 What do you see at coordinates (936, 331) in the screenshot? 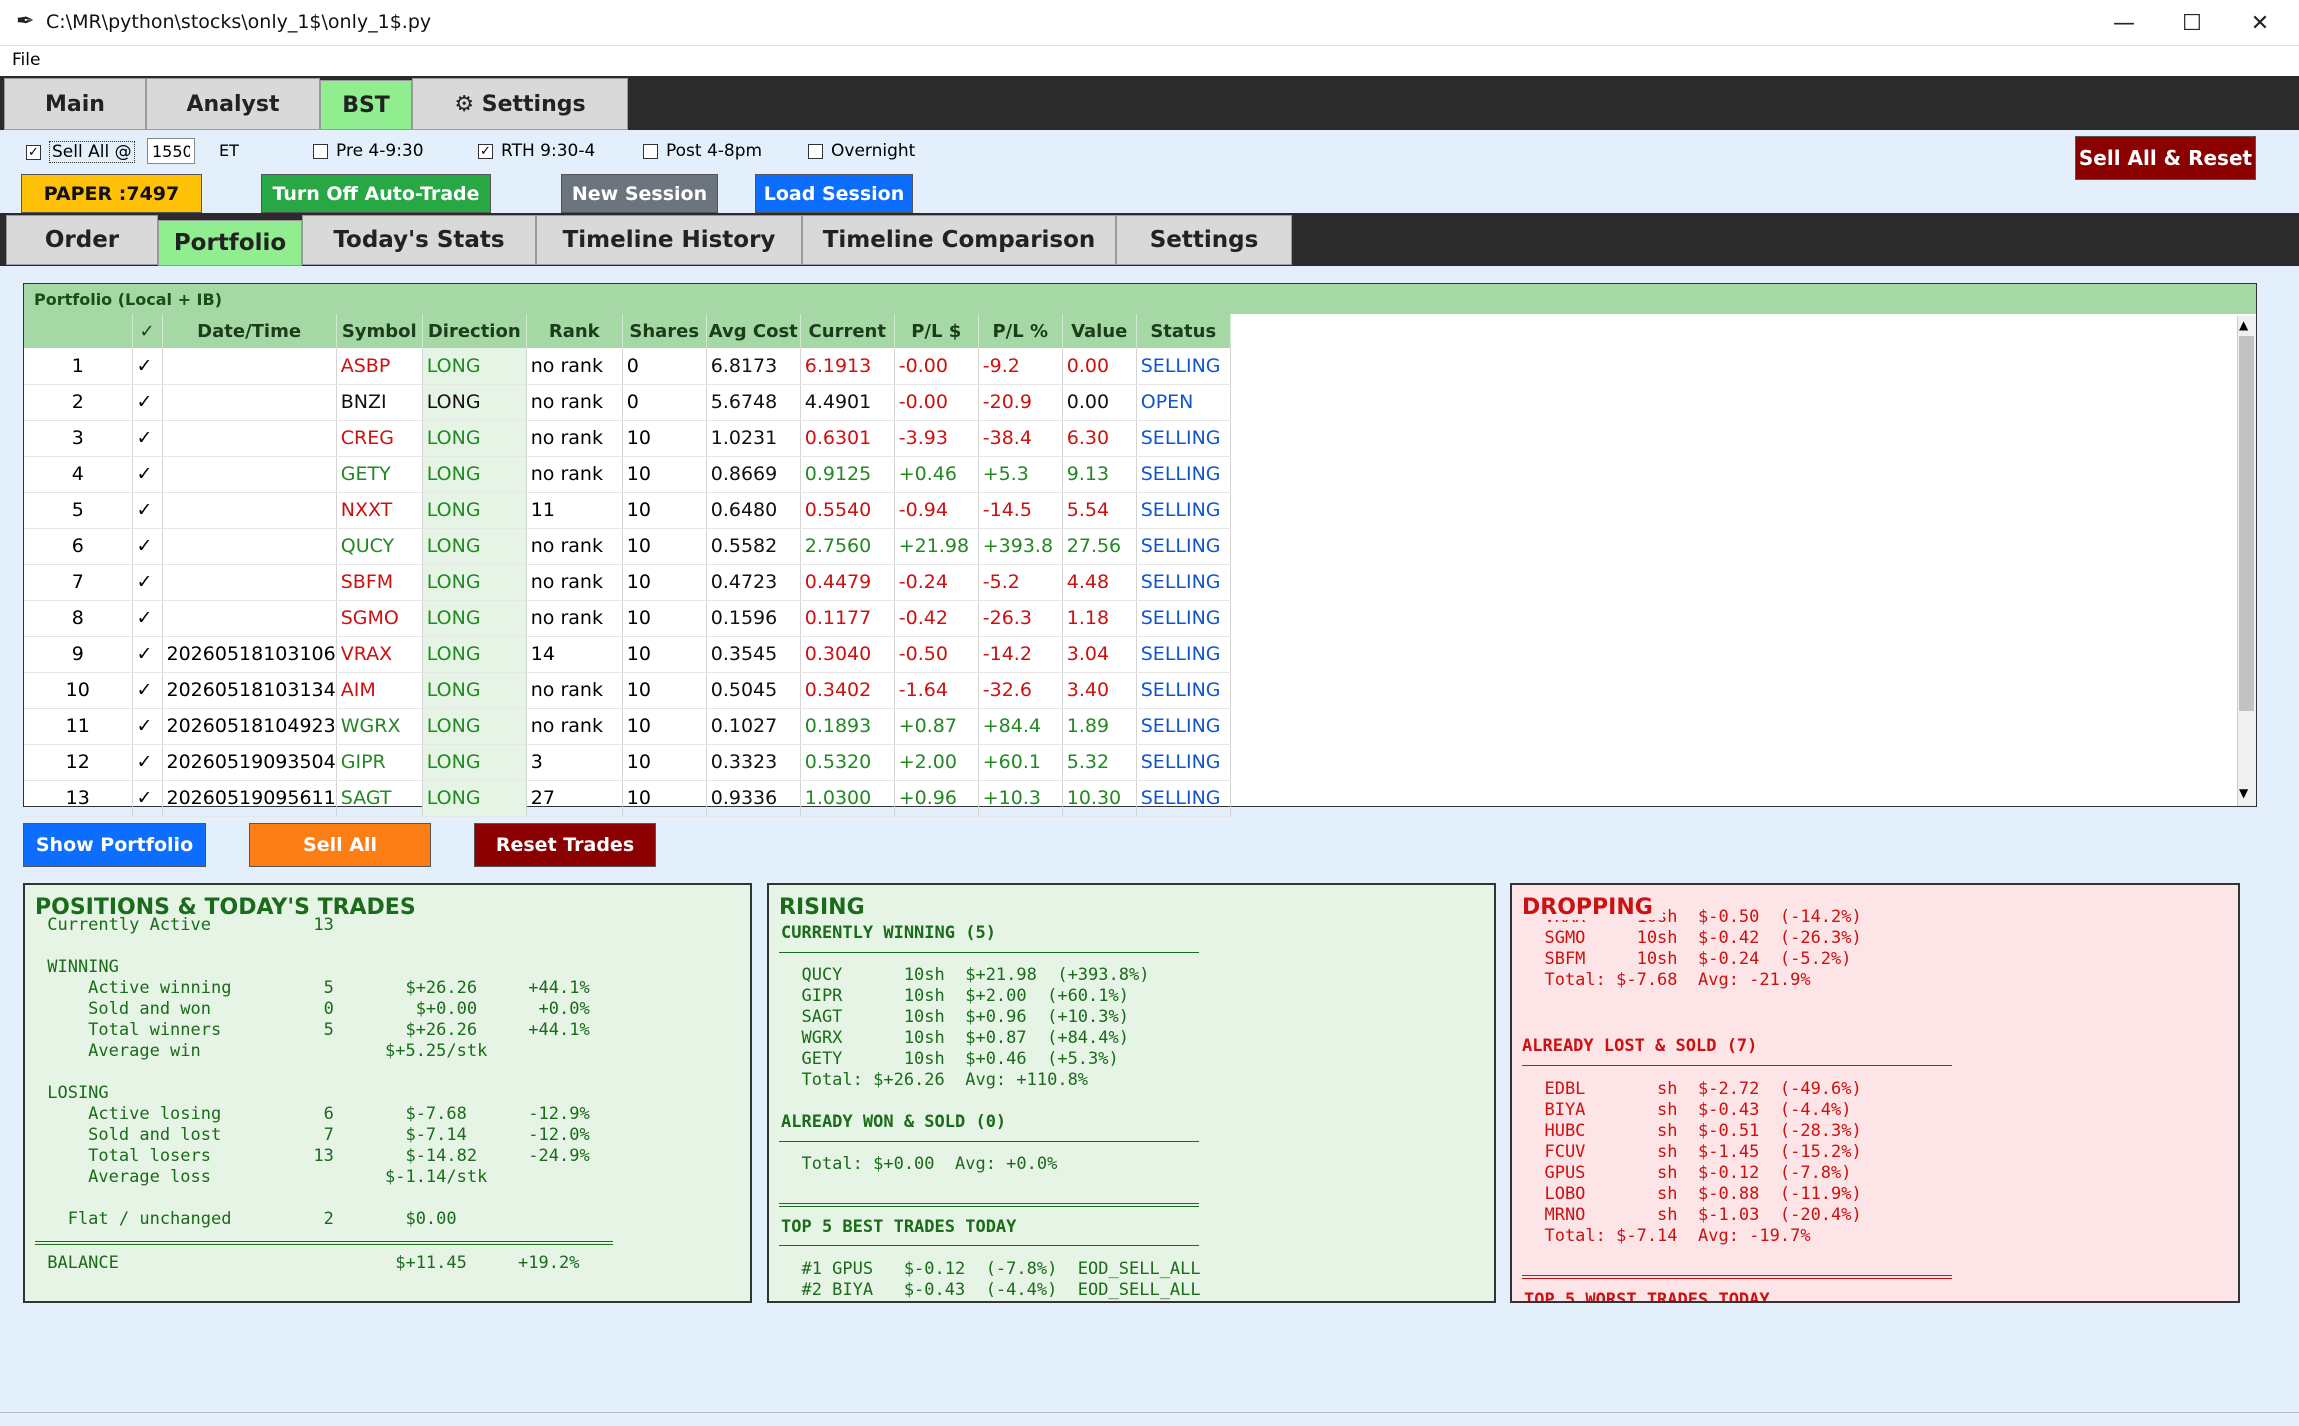
I see `column-header-pl-dollar: P/L $` at bounding box center [936, 331].